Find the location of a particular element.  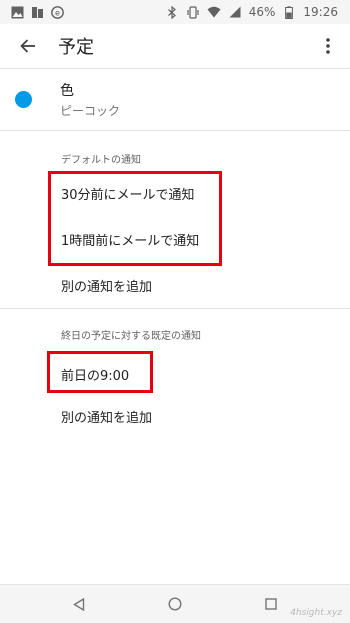

svg-text: e is located at coordinates (57, 12).